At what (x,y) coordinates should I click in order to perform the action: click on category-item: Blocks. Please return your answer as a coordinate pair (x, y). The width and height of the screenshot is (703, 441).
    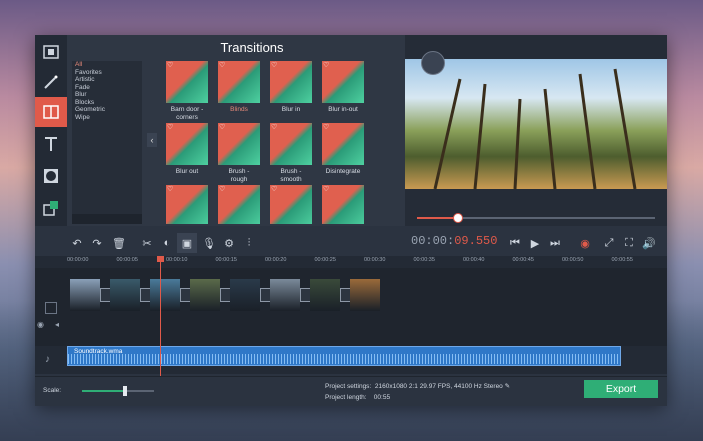
    Looking at the image, I should click on (107, 103).